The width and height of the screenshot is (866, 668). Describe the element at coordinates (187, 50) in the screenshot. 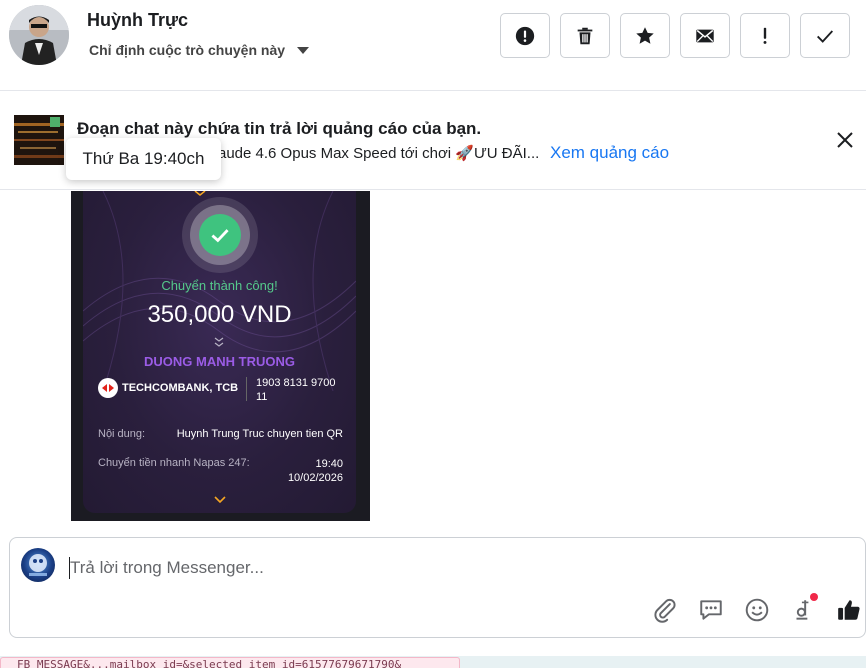

I see `assign-label: Chỉ định cuộc trò chuyện này` at that location.